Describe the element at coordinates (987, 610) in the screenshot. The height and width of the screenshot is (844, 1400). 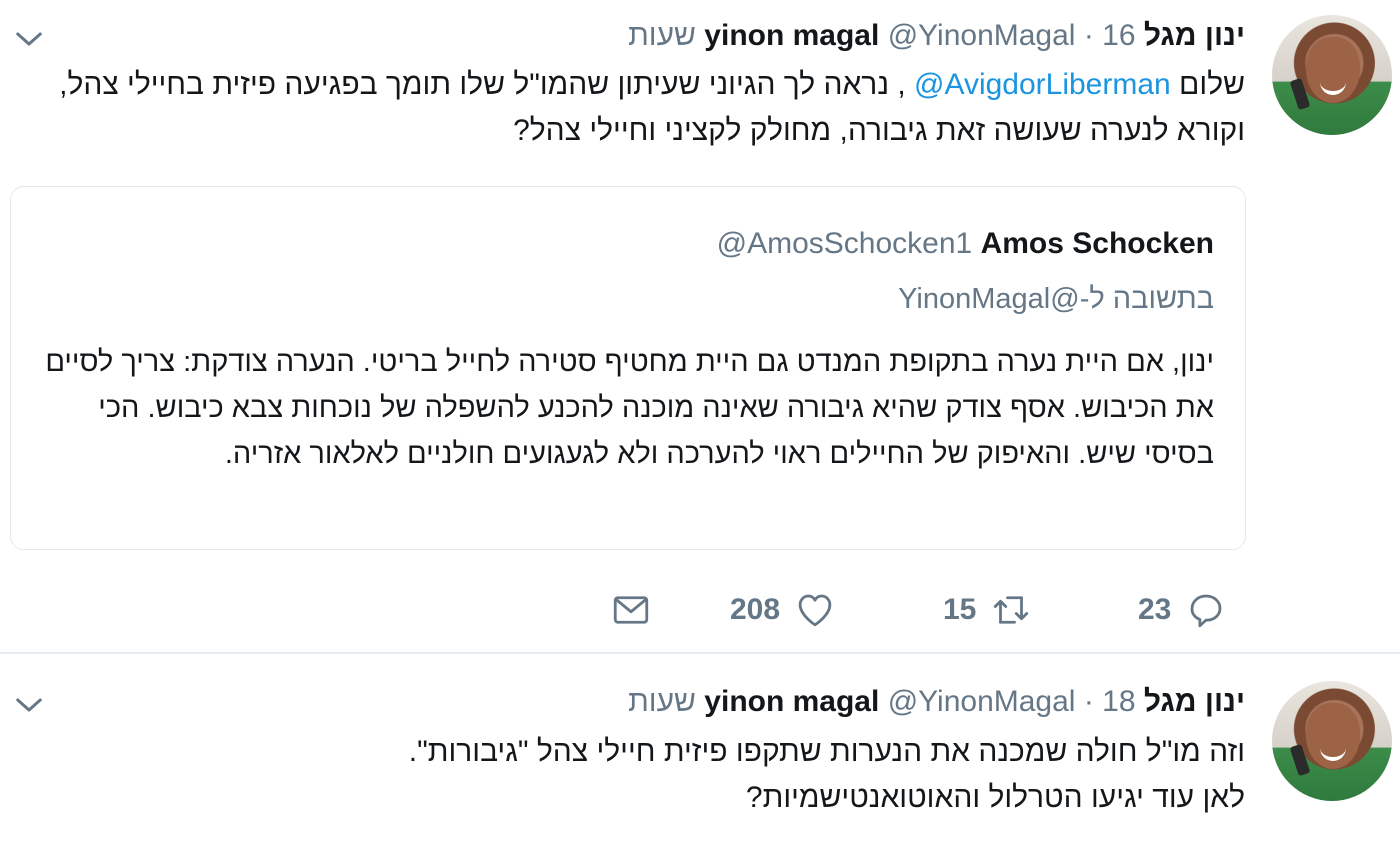
I see `retweet-button: 15` at that location.